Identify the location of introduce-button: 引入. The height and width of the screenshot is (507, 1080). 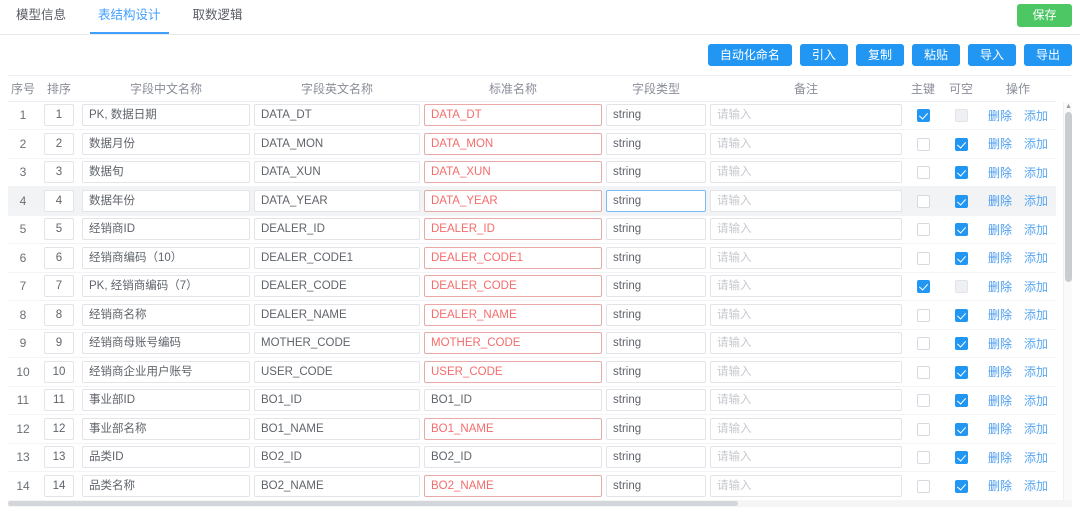
(823, 55).